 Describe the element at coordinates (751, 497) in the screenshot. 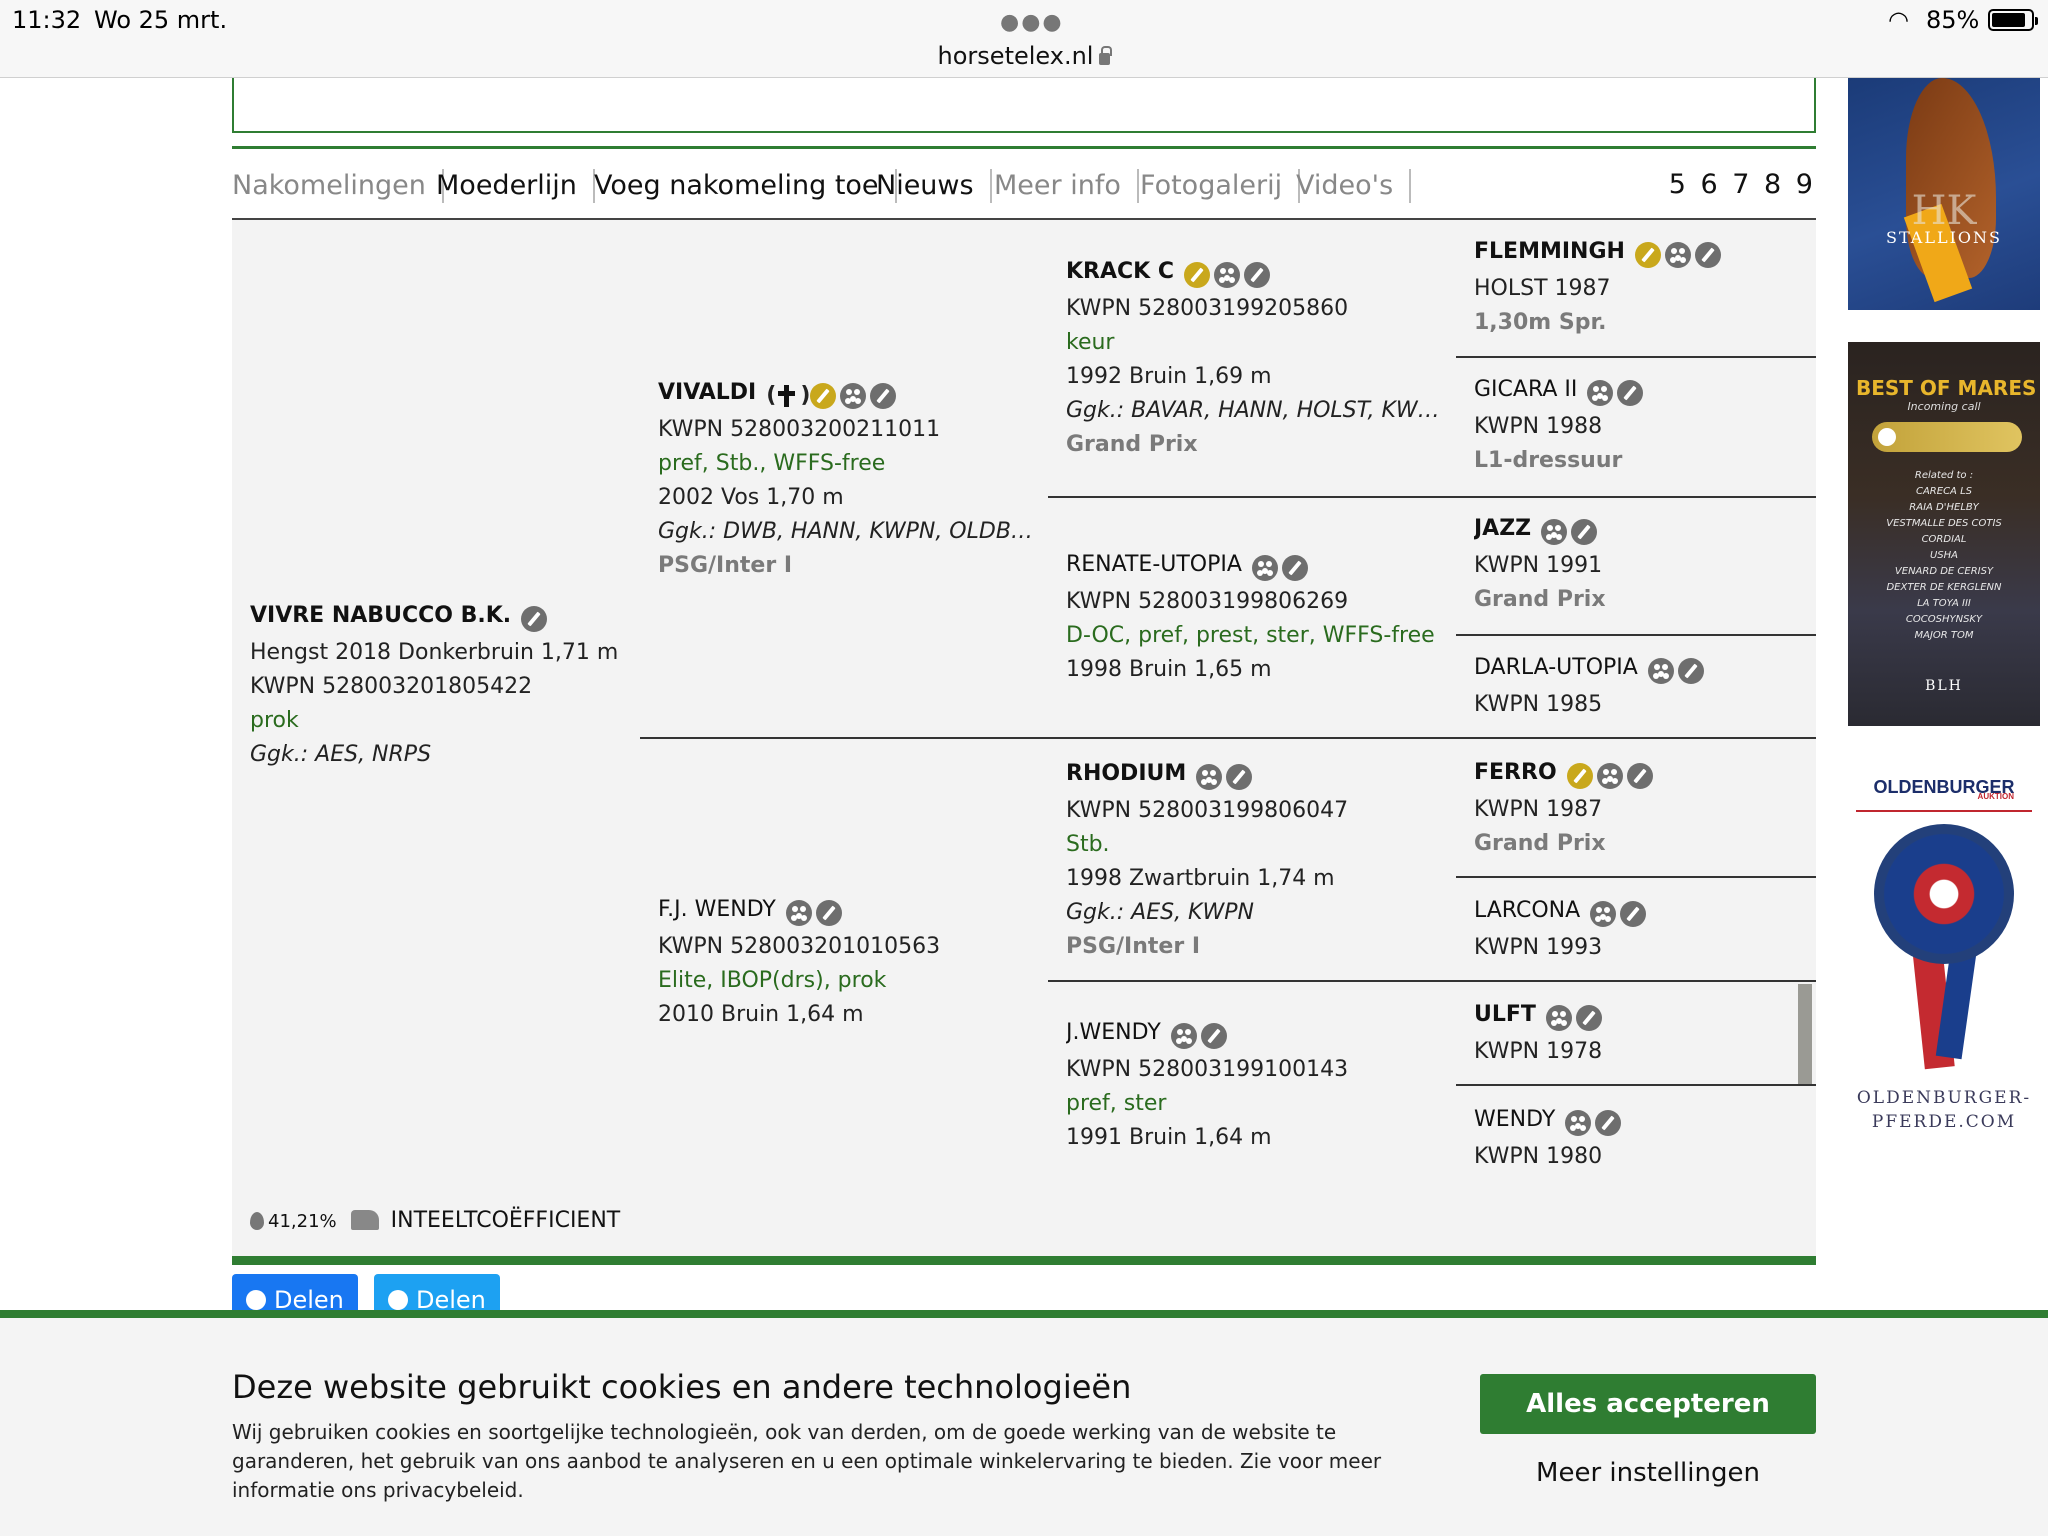

I see `horse-details: 2002 Vos 1,70 m` at that location.